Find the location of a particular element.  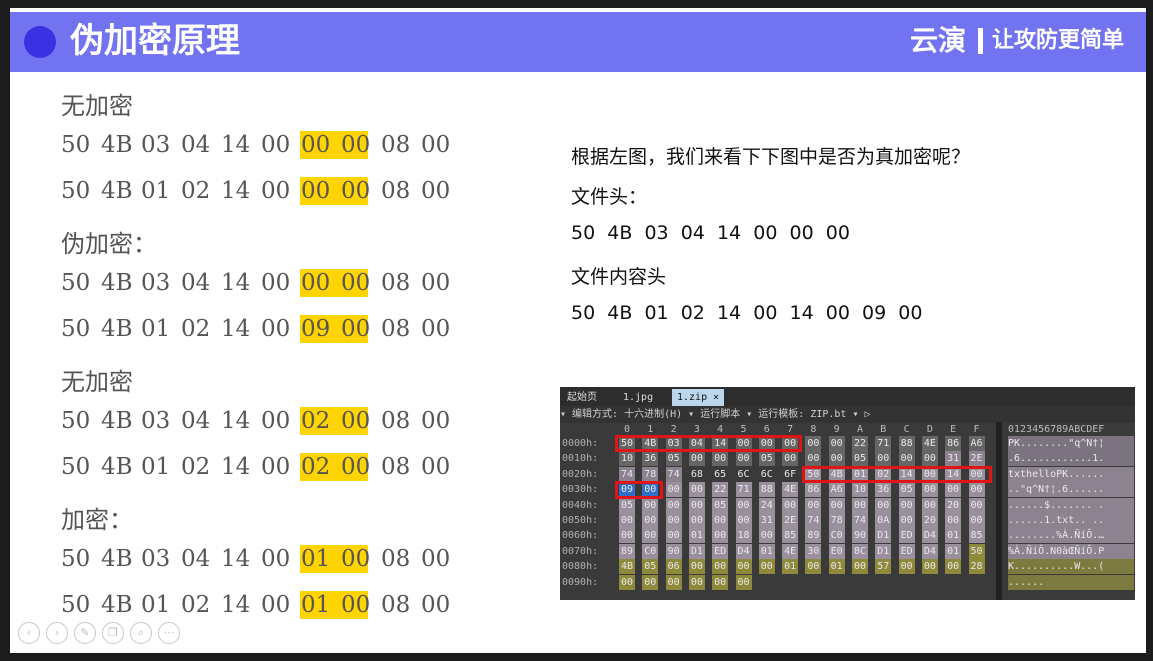

hex-cell: 28 is located at coordinates (976, 567).